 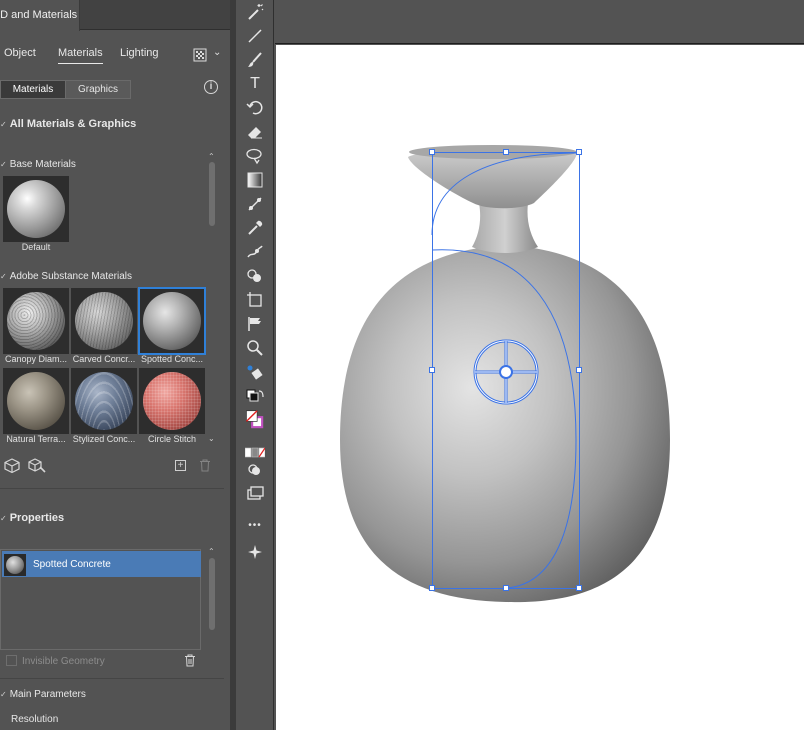 What do you see at coordinates (63, 661) in the screenshot?
I see `invisible-geometry-label: Invisible Geometry` at bounding box center [63, 661].